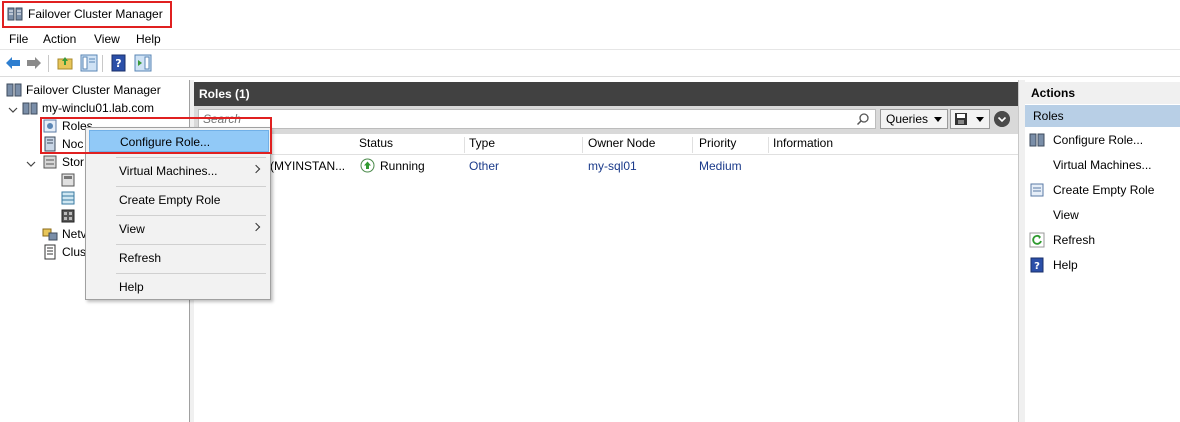 Image resolution: width=1180 pixels, height=422 pixels. Describe the element at coordinates (63, 163) in the screenshot. I see `tree-node-storage: Stor` at that location.